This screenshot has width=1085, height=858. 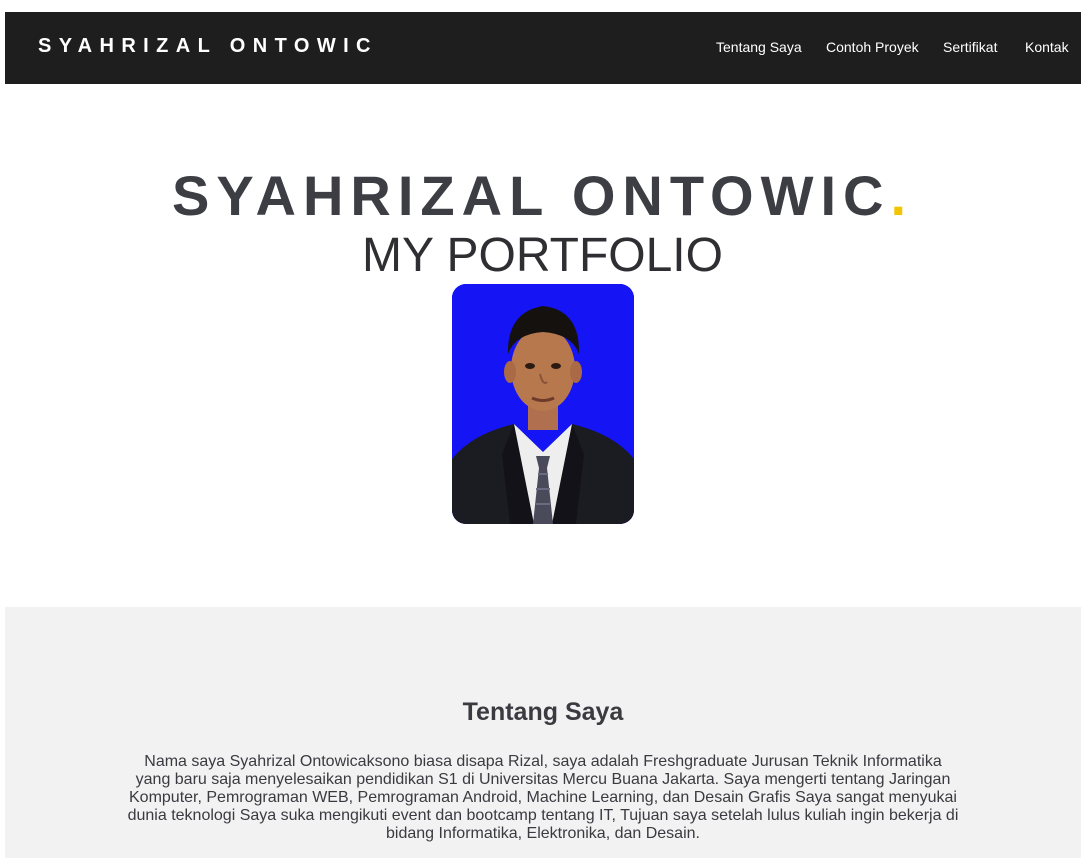 What do you see at coordinates (208, 46) in the screenshot?
I see `brand-logo-link: SYAHRIZAL ONTOWIC` at bounding box center [208, 46].